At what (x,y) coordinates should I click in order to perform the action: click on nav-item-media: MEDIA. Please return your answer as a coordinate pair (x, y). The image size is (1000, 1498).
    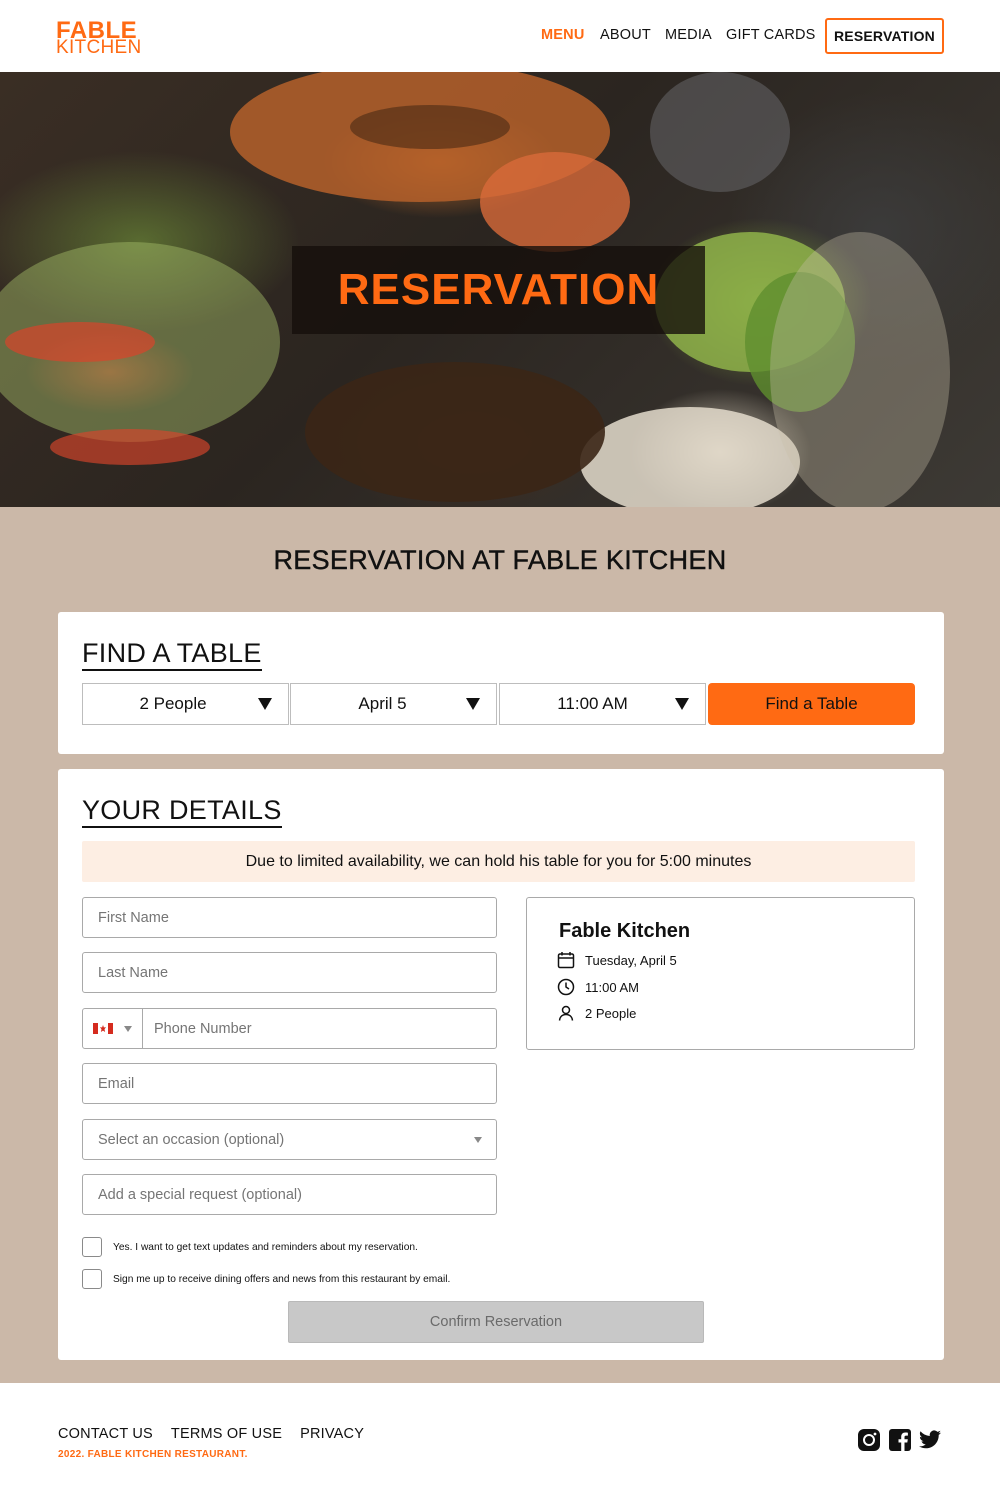
    Looking at the image, I should click on (688, 35).